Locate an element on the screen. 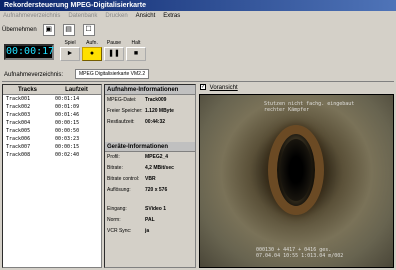 The height and width of the screenshot is (270, 396). norm-row: Norm: PAL is located at coordinates (150, 220).